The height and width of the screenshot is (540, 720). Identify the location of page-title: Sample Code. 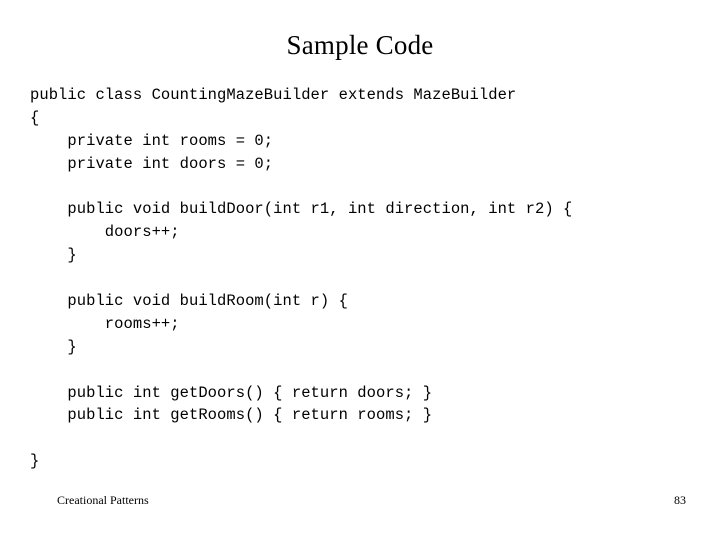
(360, 45).